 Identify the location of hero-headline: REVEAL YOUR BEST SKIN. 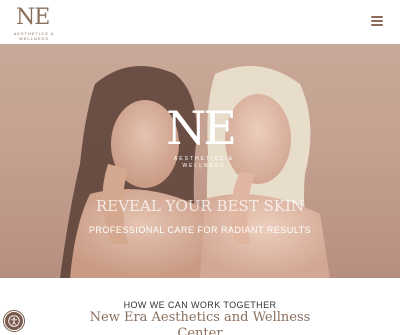
(200, 206).